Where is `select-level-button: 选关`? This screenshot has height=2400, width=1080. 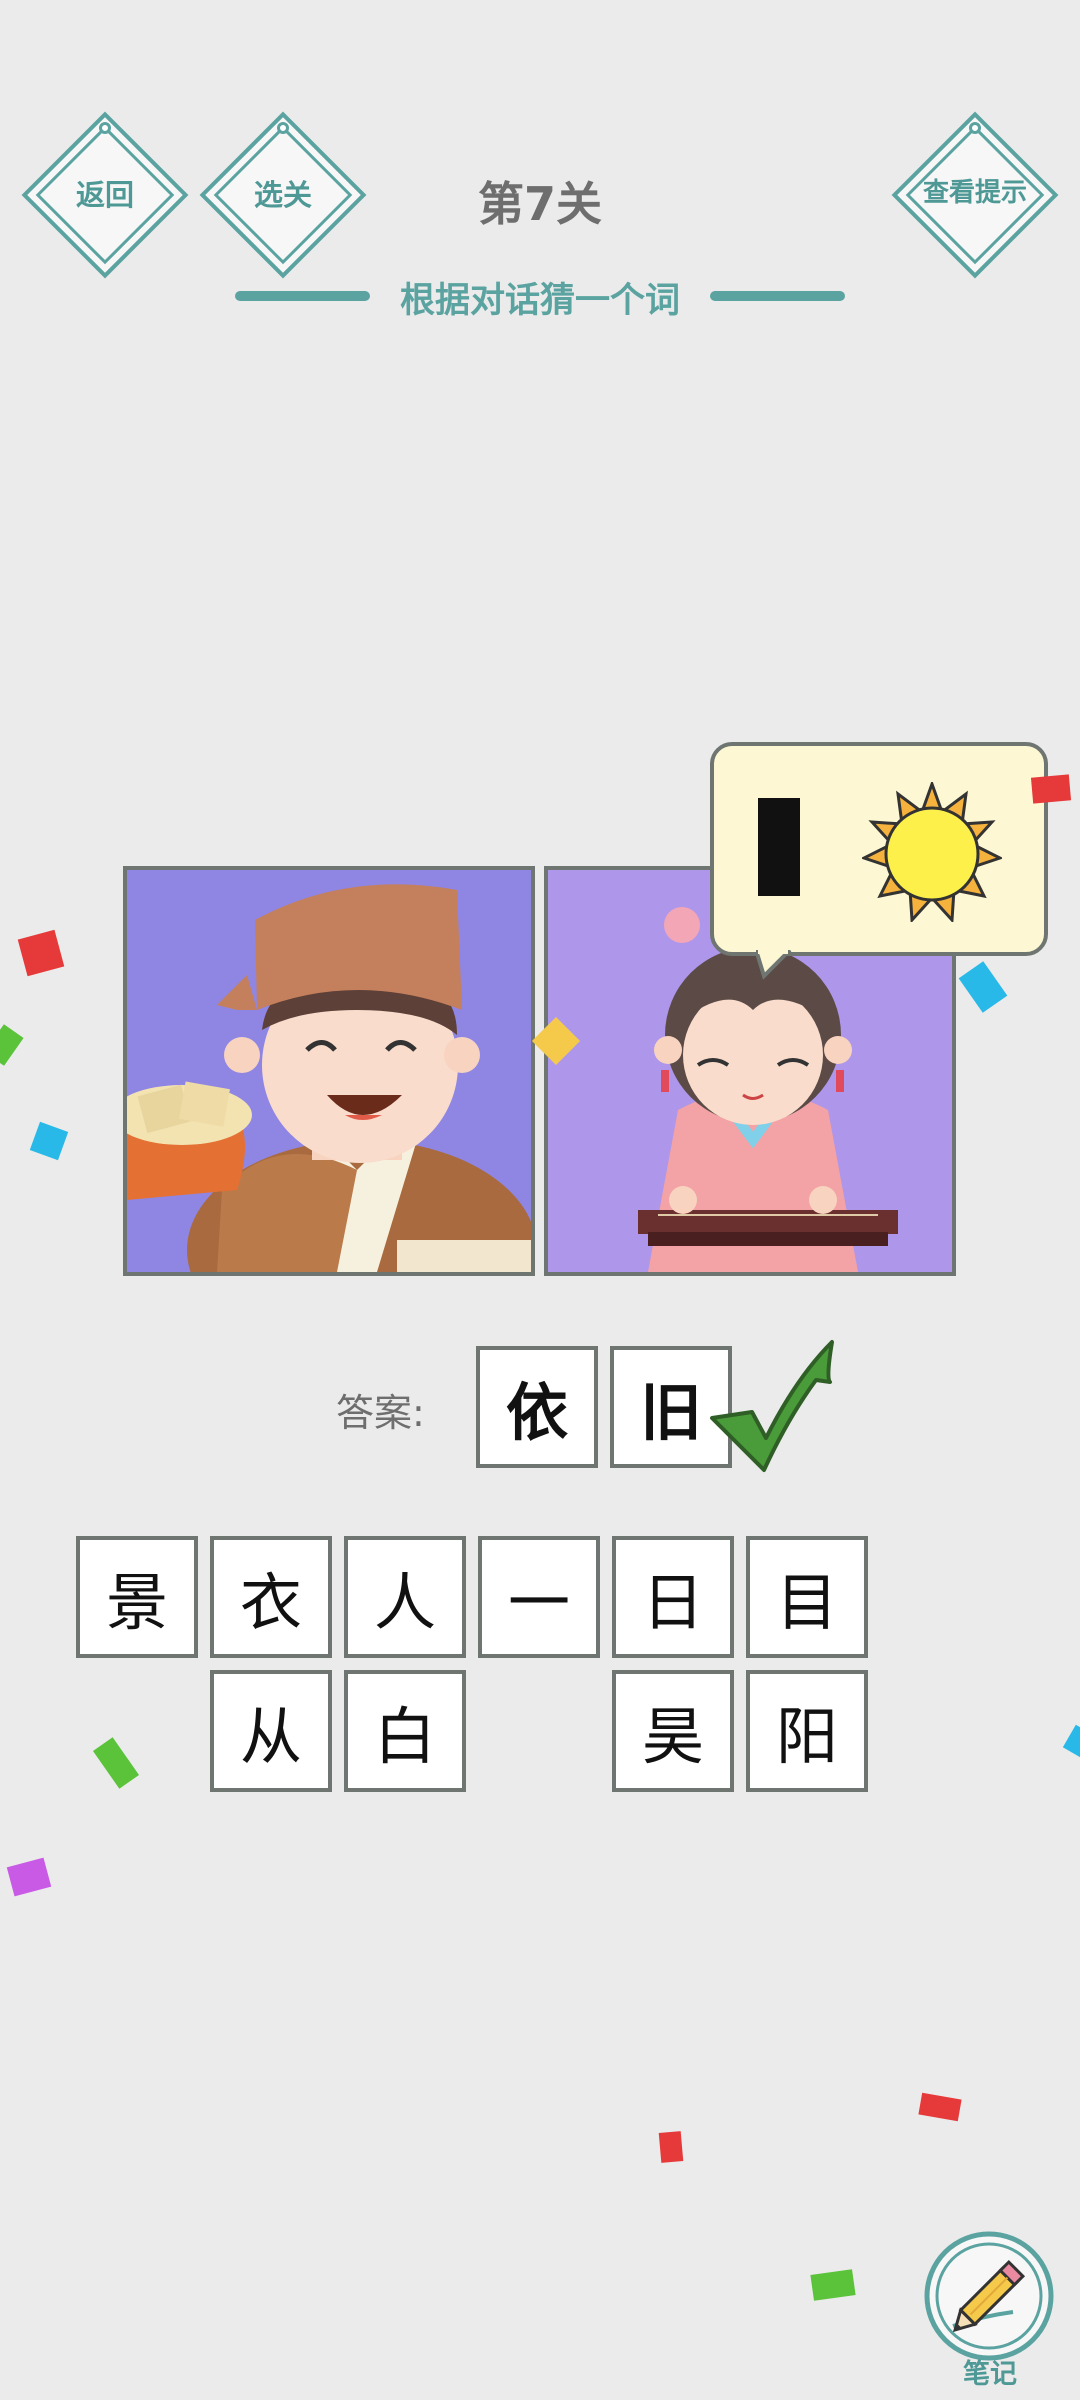 select-level-button: 选关 is located at coordinates (283, 195).